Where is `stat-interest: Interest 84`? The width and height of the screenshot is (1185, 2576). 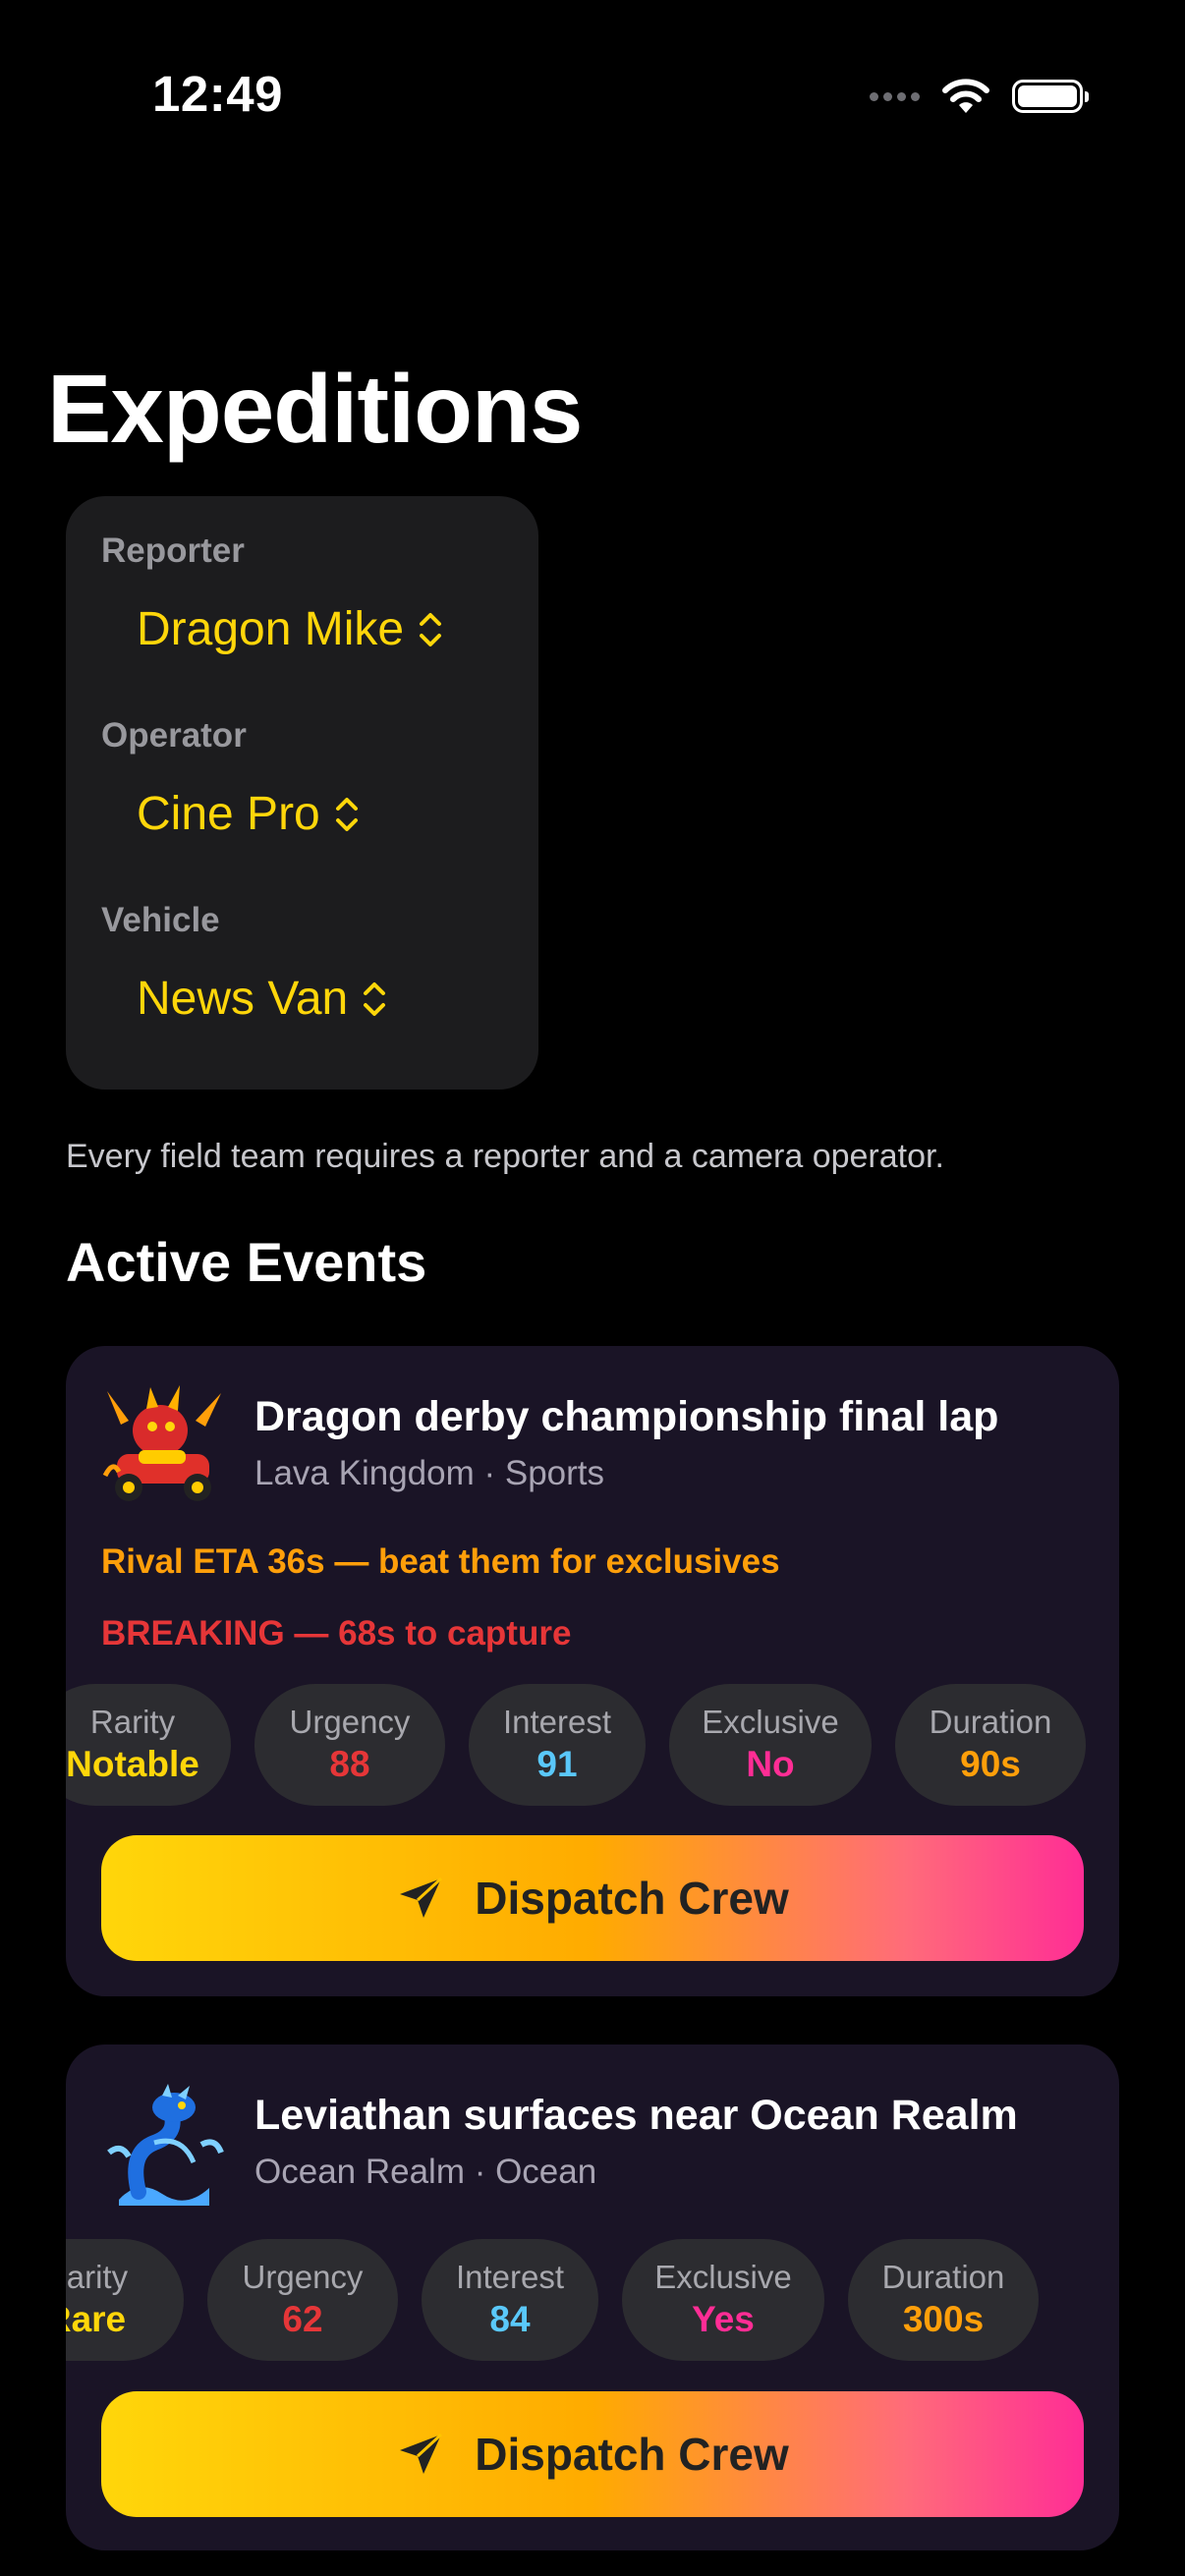 stat-interest: Interest 84 is located at coordinates (510, 2300).